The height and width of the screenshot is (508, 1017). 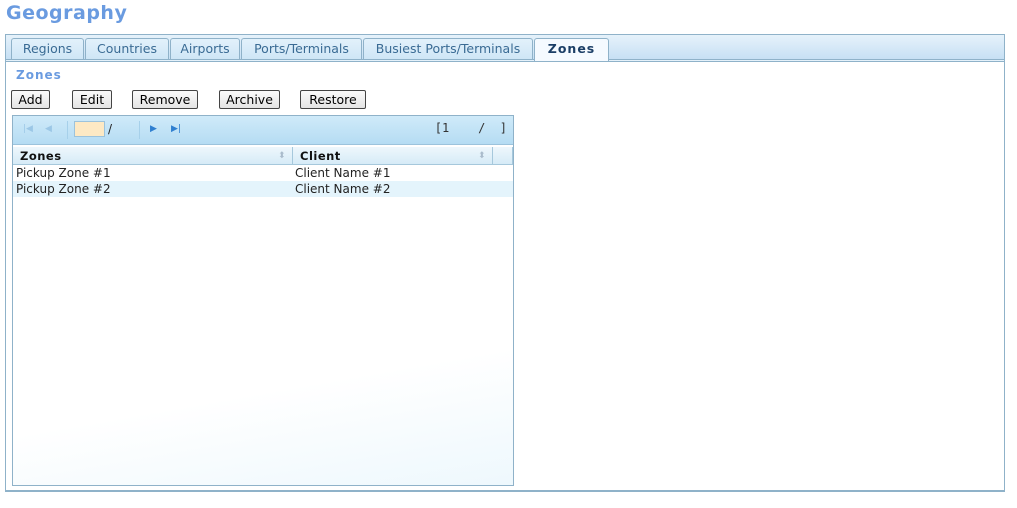 I want to click on column-header-client: Client ⬍, so click(x=393, y=156).